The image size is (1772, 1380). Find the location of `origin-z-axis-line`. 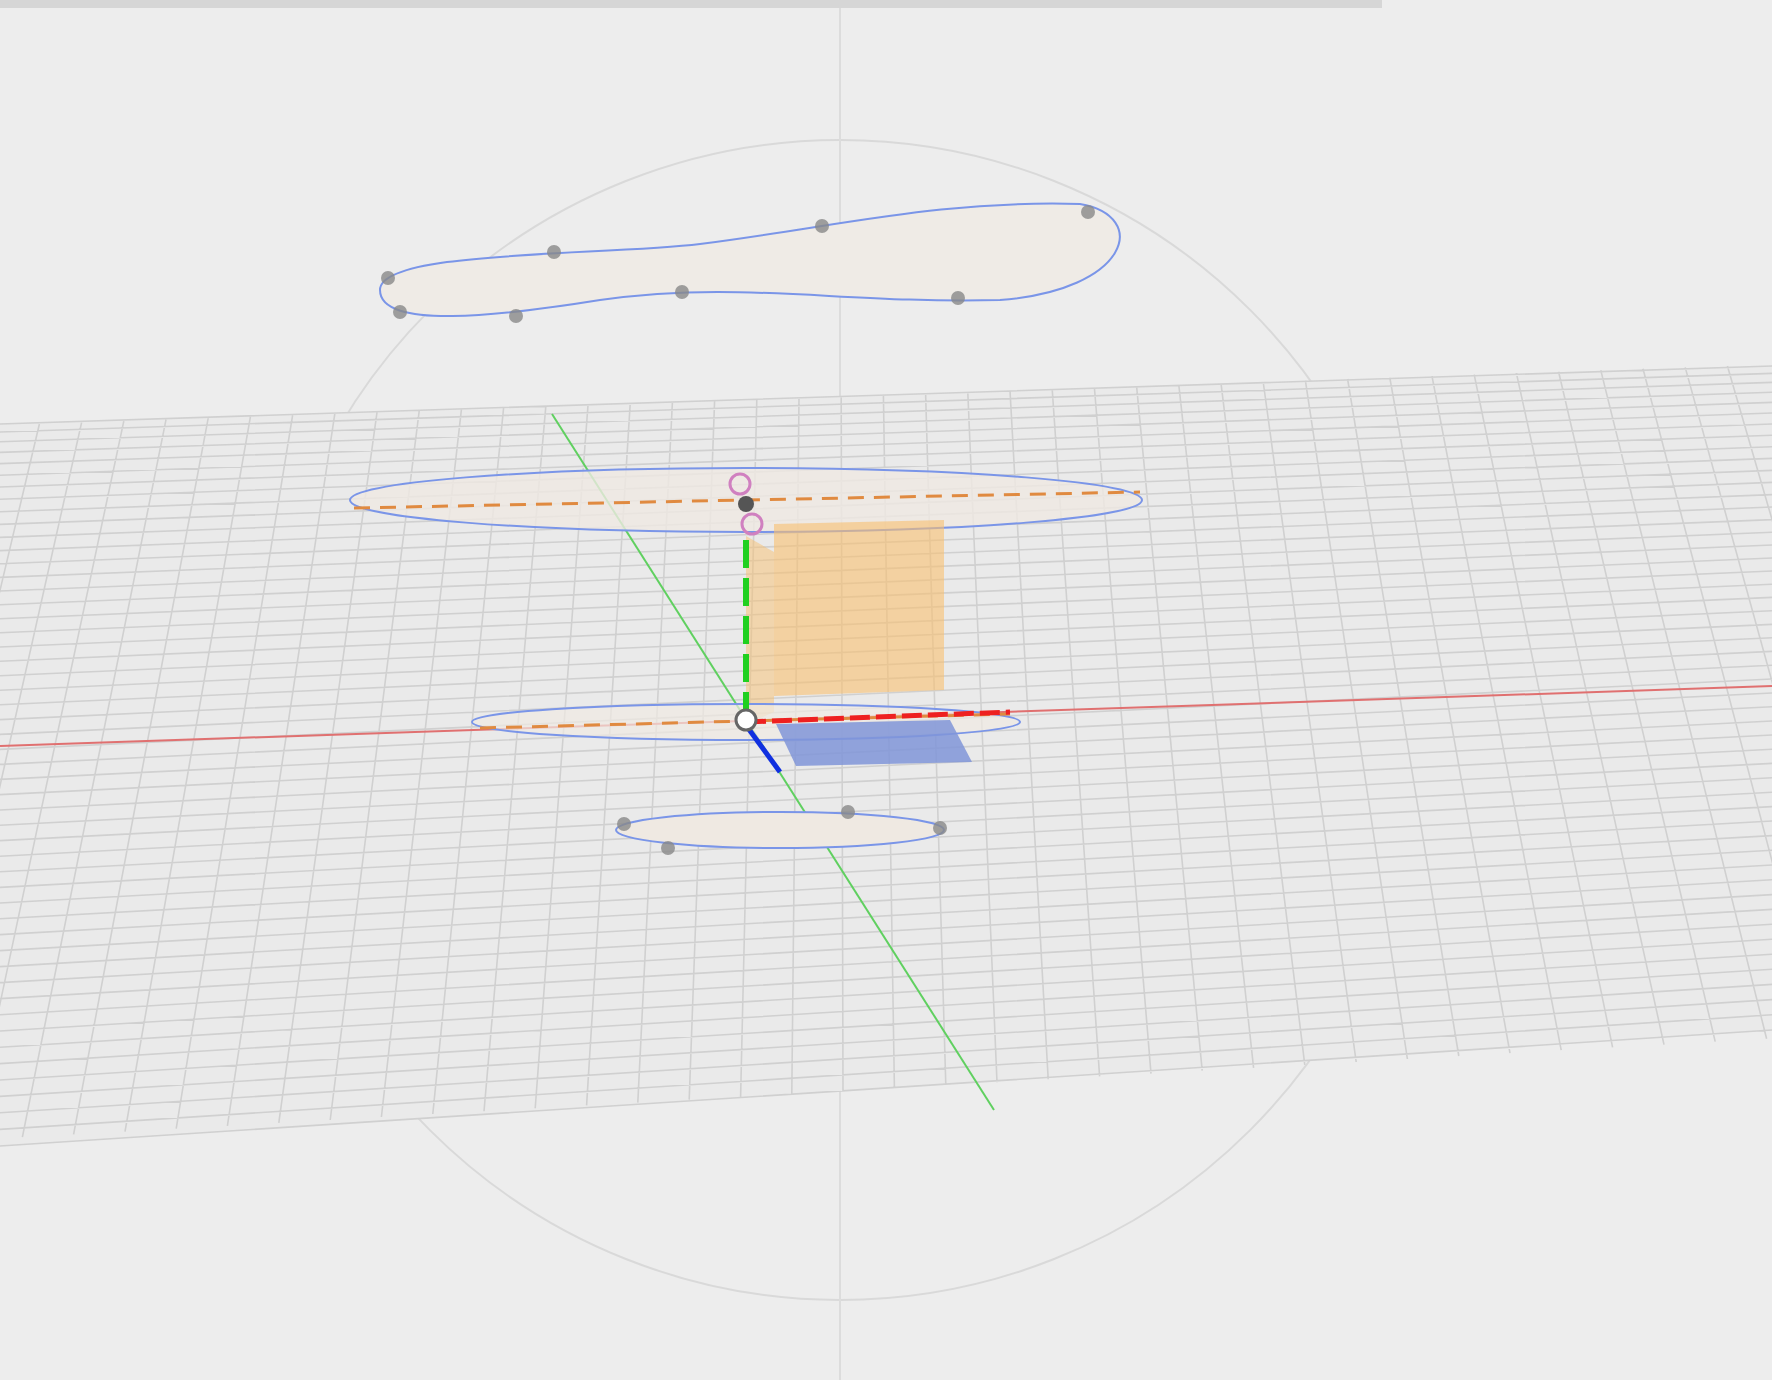

origin-z-axis-line is located at coordinates (764, 750).